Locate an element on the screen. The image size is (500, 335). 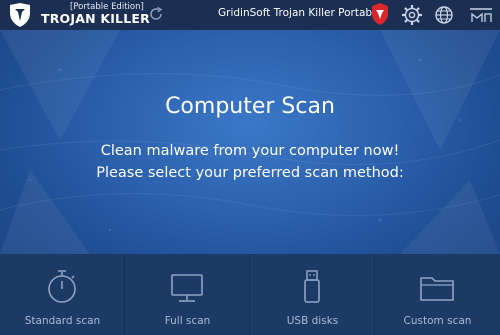
standard-scan-button: Standard scan is located at coordinates (62, 294).